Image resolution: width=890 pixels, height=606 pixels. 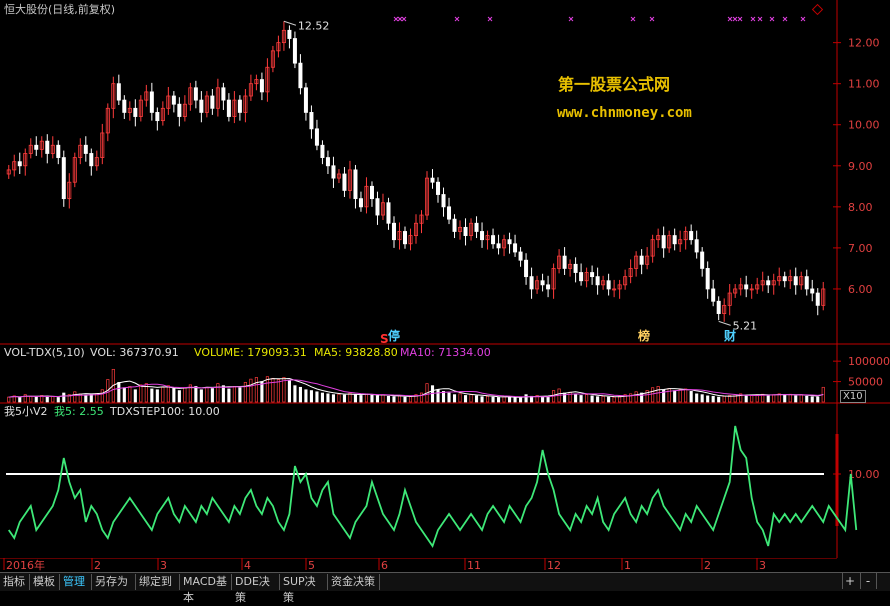 What do you see at coordinates (860, 248) in the screenshot?
I see `price-tick-label: 7.00` at bounding box center [860, 248].